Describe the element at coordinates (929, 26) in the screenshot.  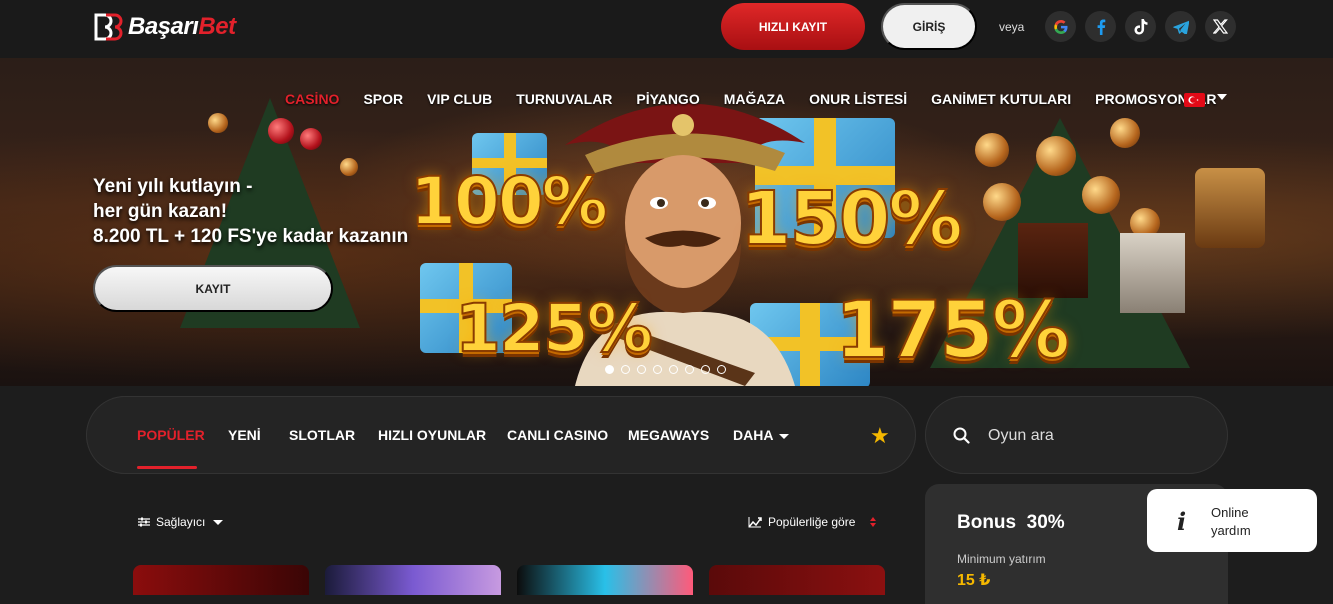
I see `login-button: GİRİŞ` at that location.